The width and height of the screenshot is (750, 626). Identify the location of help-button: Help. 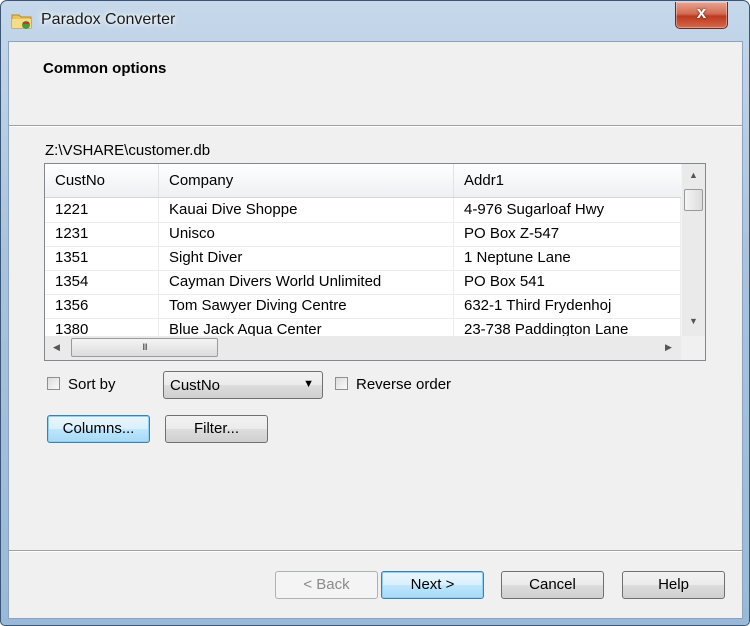
(673, 585).